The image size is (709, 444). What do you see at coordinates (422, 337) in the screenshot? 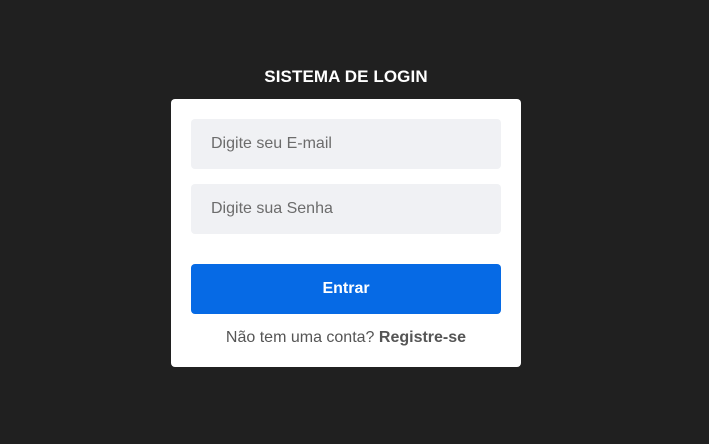
I see `signup-link: Registre-se` at bounding box center [422, 337].